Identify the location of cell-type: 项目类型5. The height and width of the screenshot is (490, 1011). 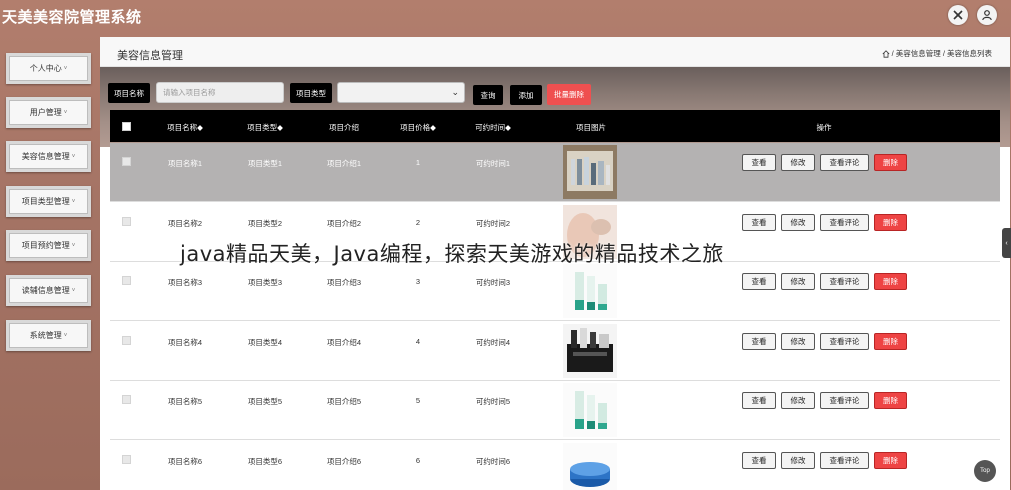
(265, 401).